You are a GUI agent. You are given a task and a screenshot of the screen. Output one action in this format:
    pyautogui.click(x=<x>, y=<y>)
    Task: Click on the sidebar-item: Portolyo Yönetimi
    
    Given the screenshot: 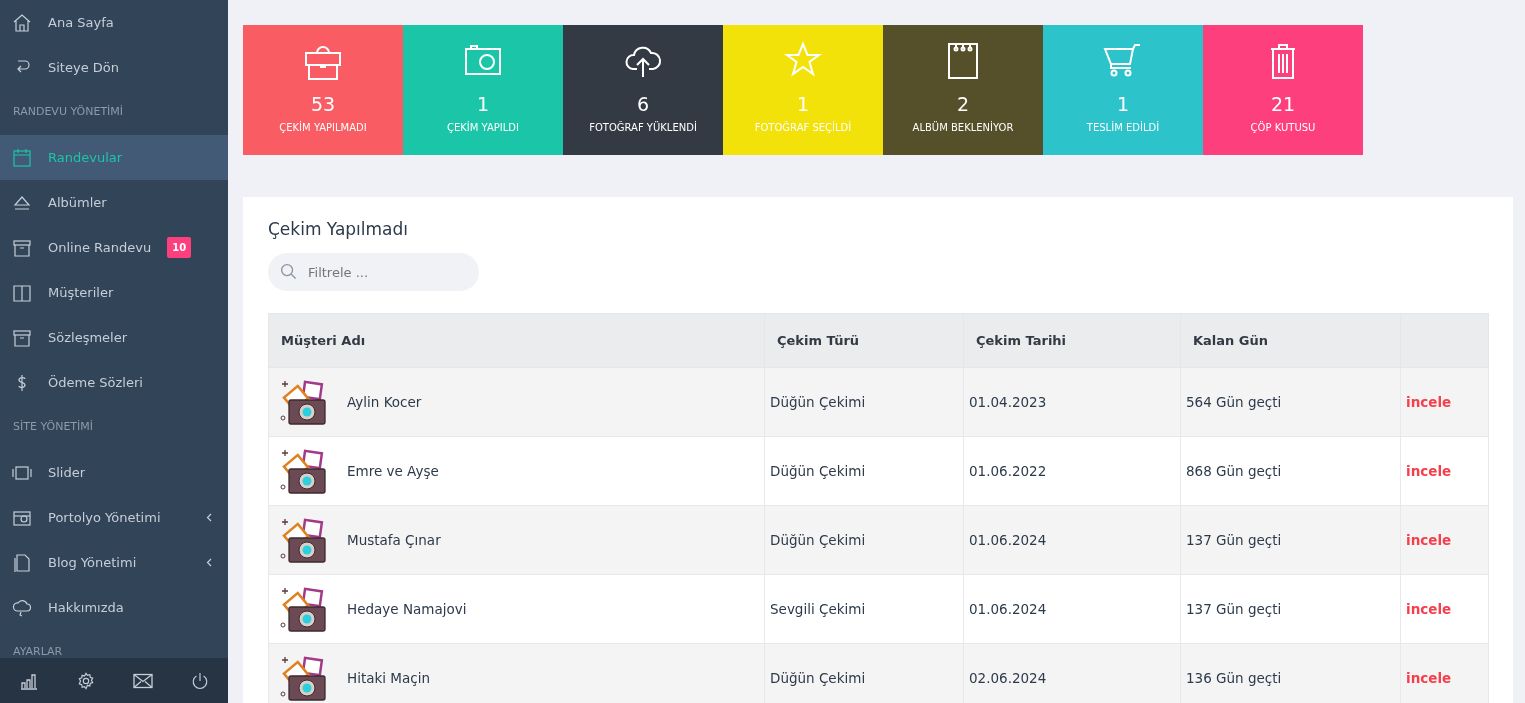 What is the action you would take?
    pyautogui.click(x=114, y=517)
    